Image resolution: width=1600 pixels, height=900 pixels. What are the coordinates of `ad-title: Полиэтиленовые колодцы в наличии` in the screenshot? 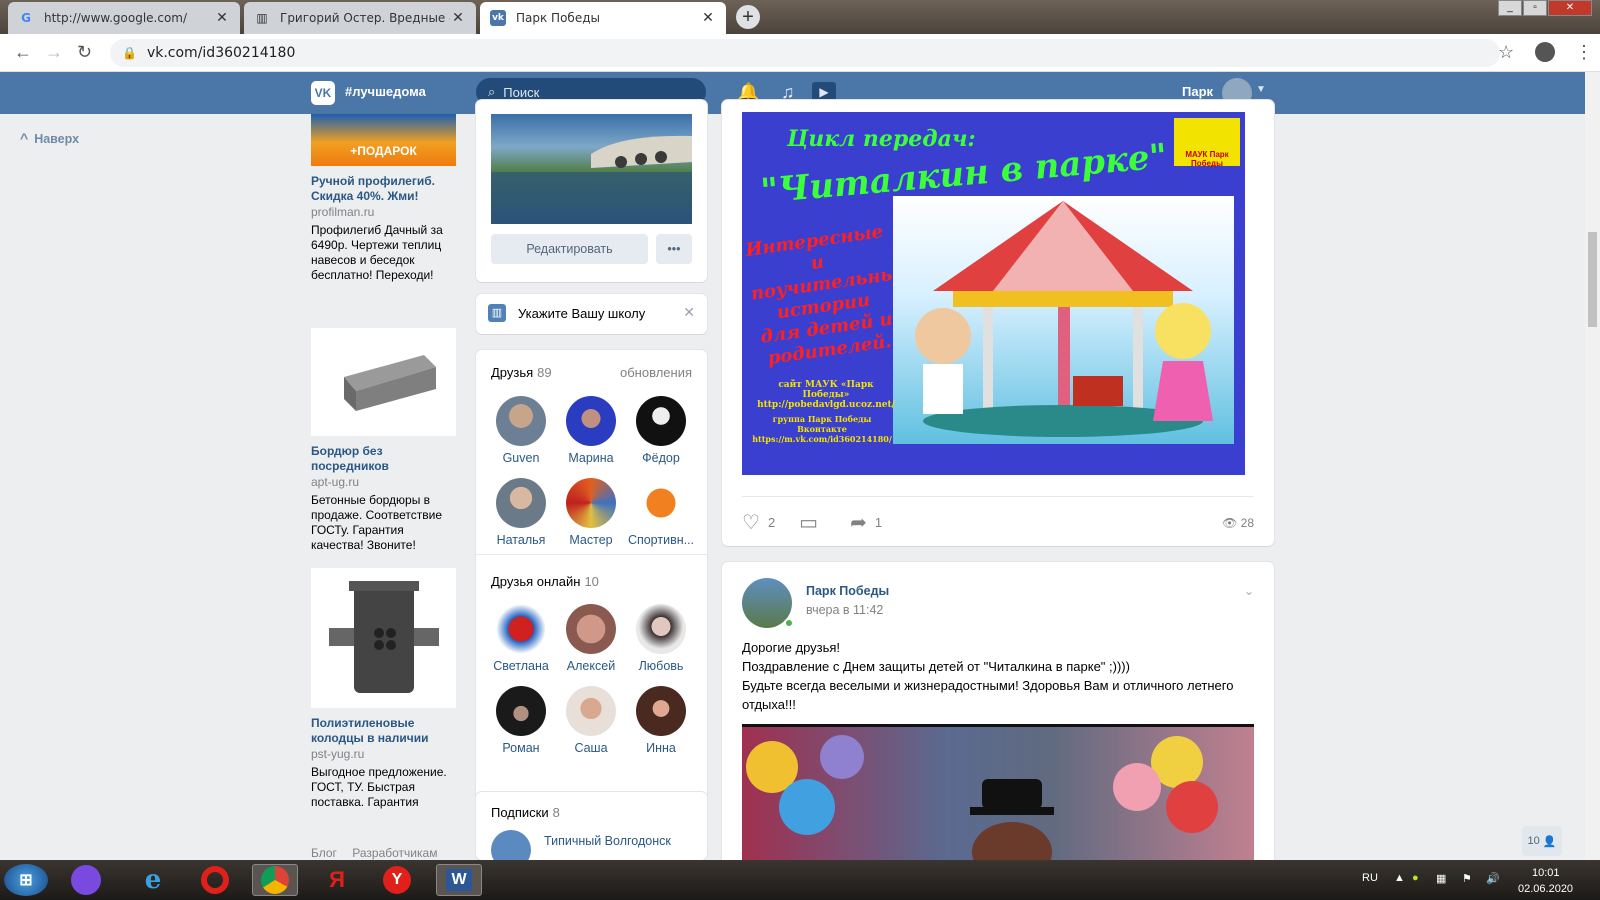 It's located at (383, 731).